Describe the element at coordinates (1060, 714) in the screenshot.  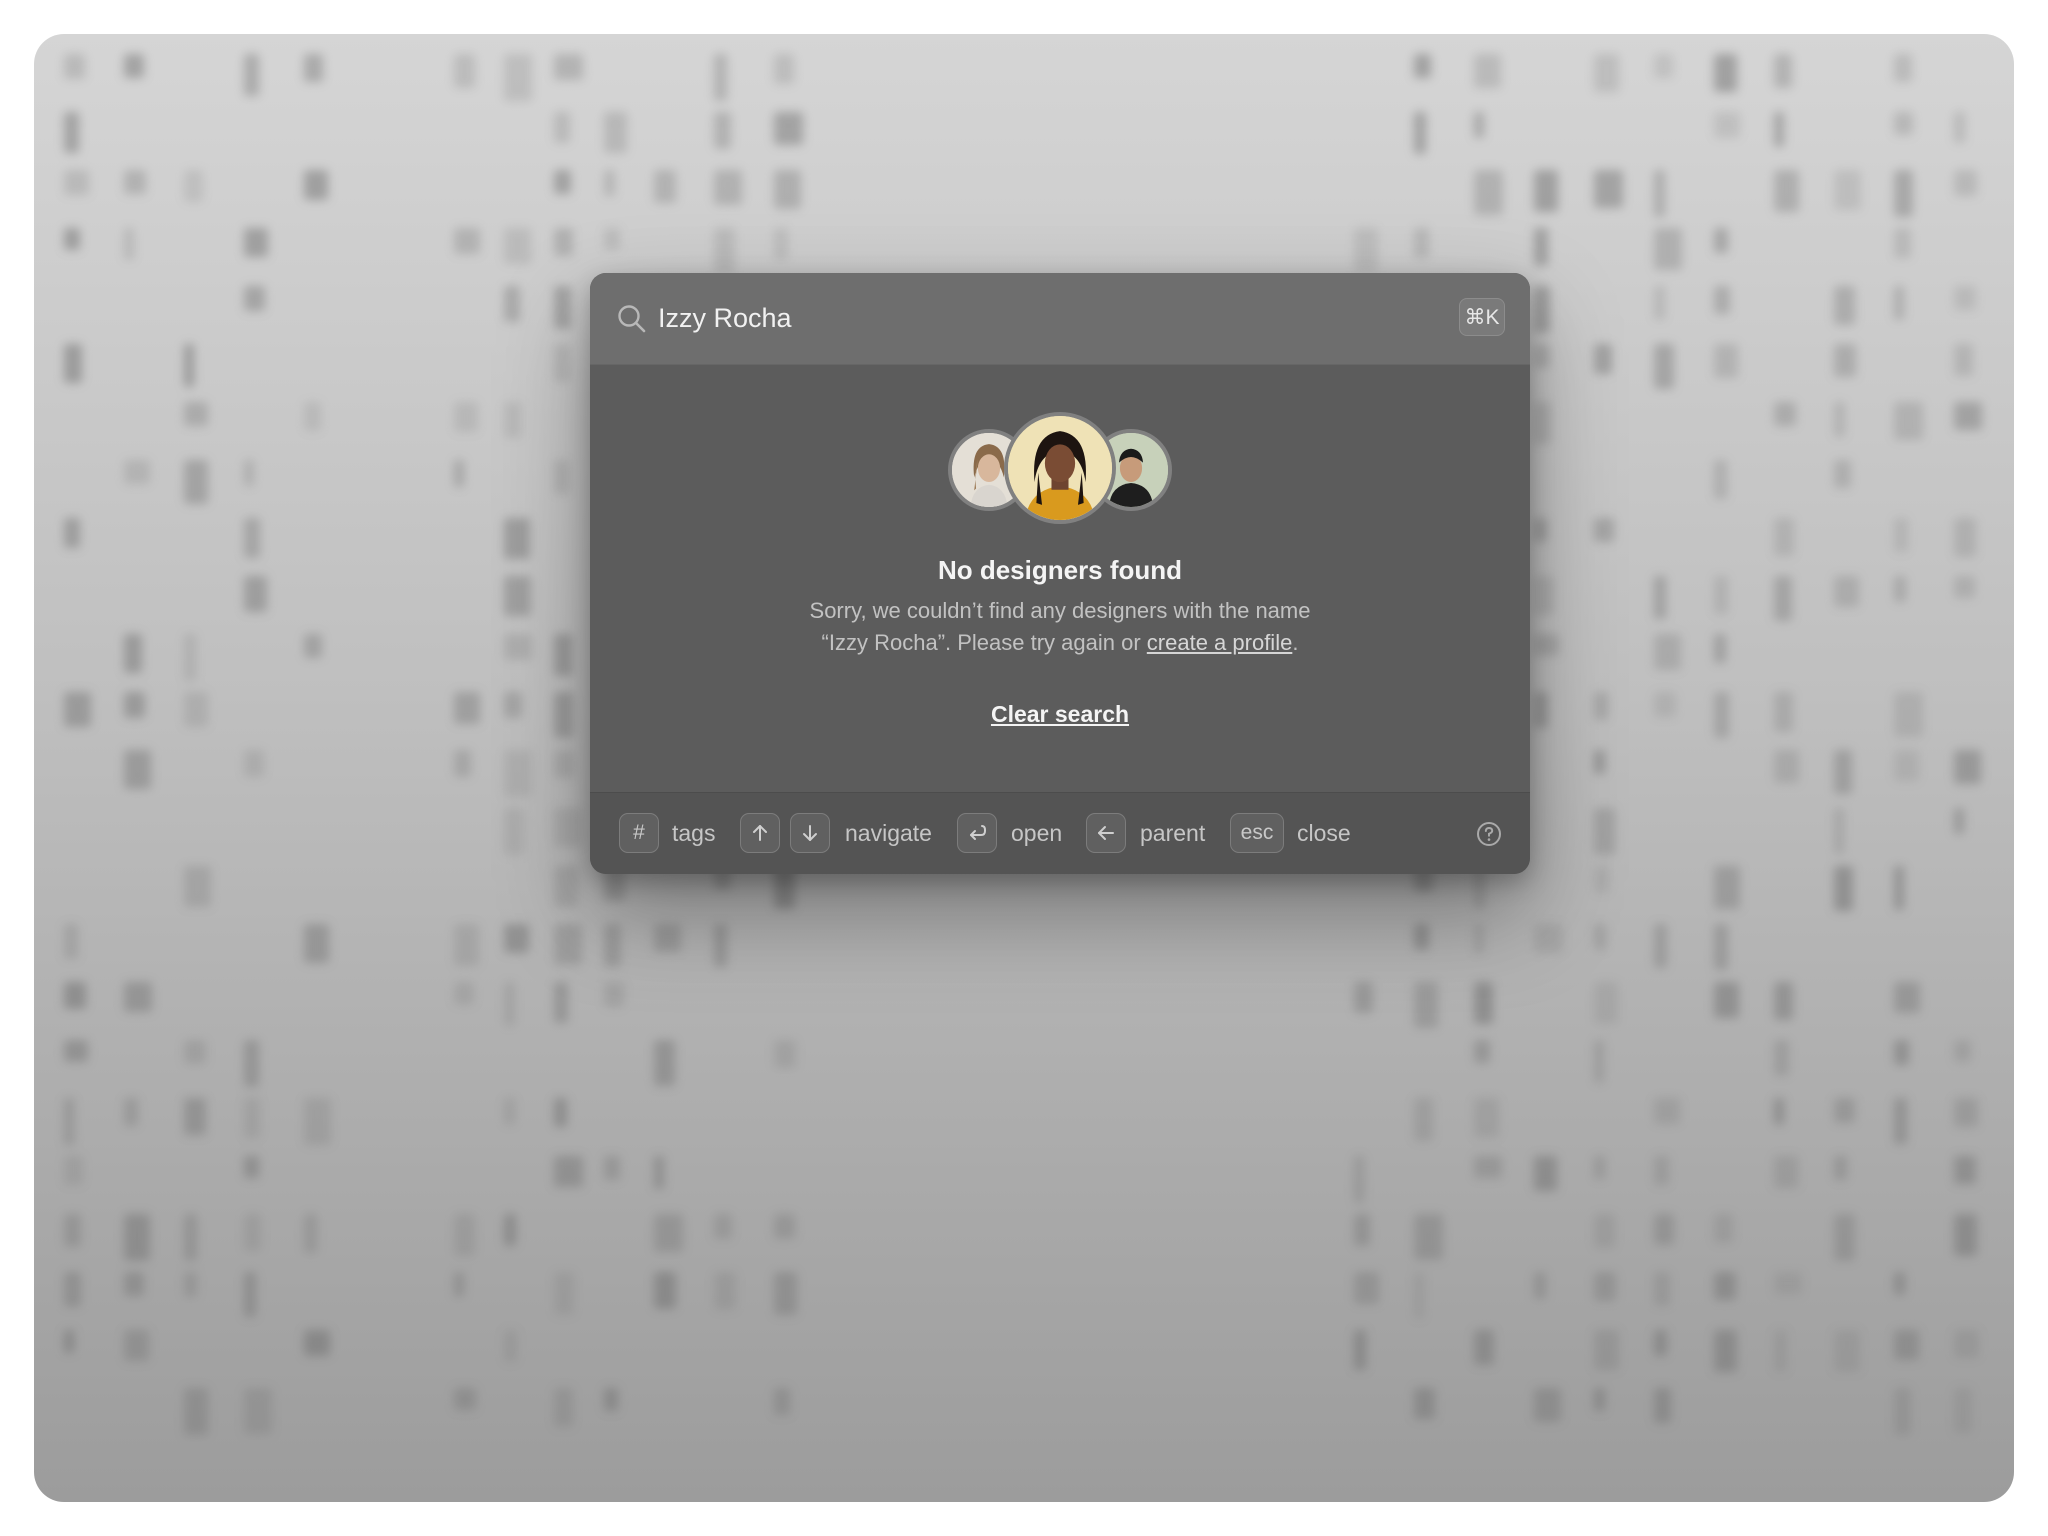
I see `clear-search-link: Clear search` at that location.